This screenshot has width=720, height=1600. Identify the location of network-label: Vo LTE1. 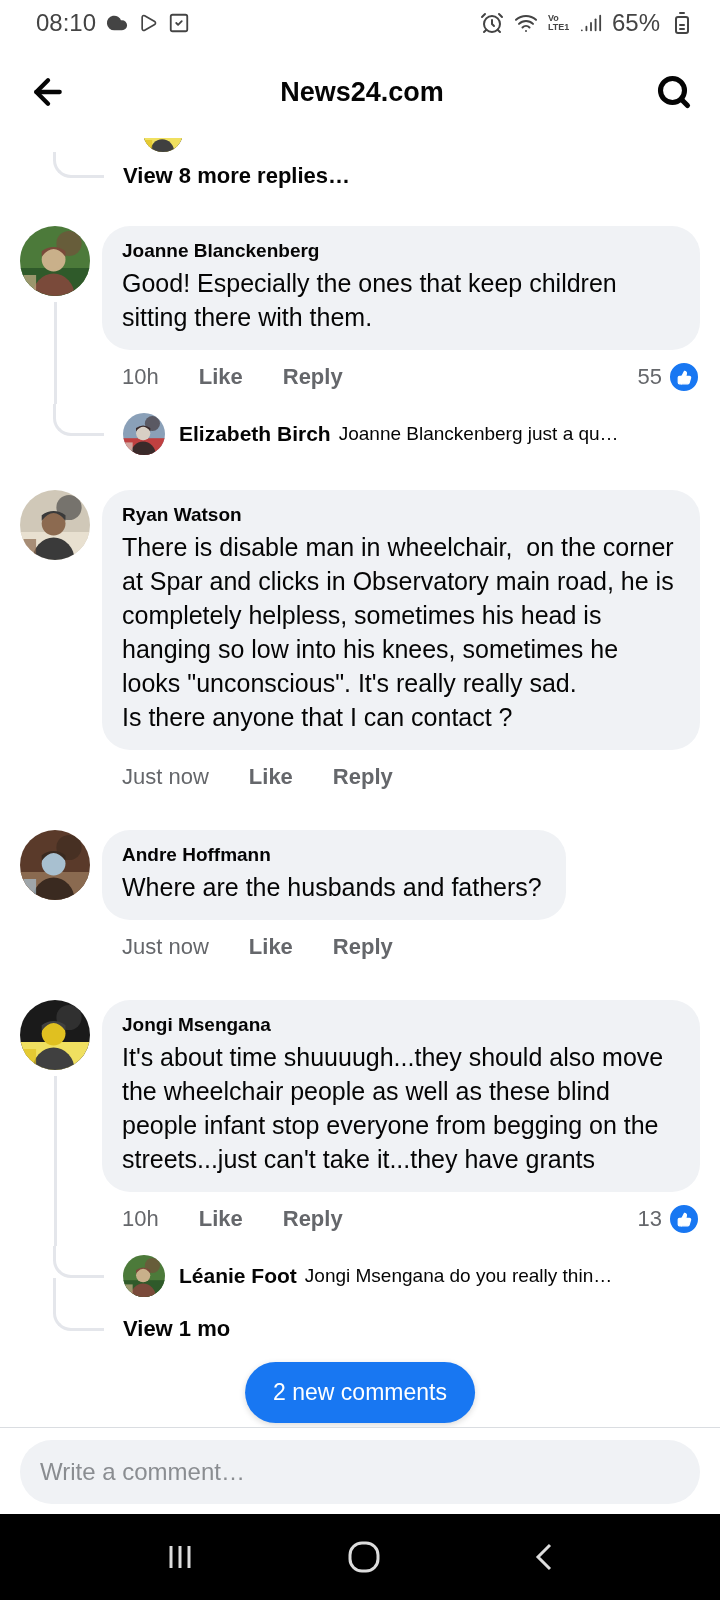
(558, 23).